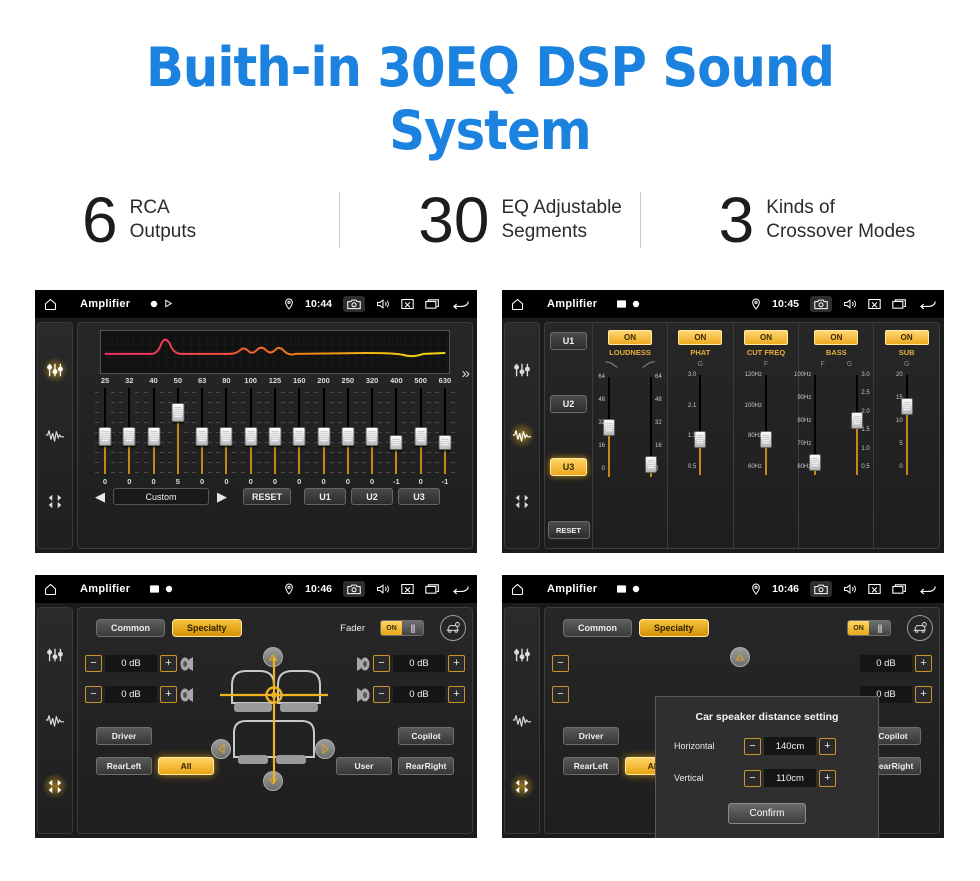  I want to click on camera-icon, so click(821, 589).